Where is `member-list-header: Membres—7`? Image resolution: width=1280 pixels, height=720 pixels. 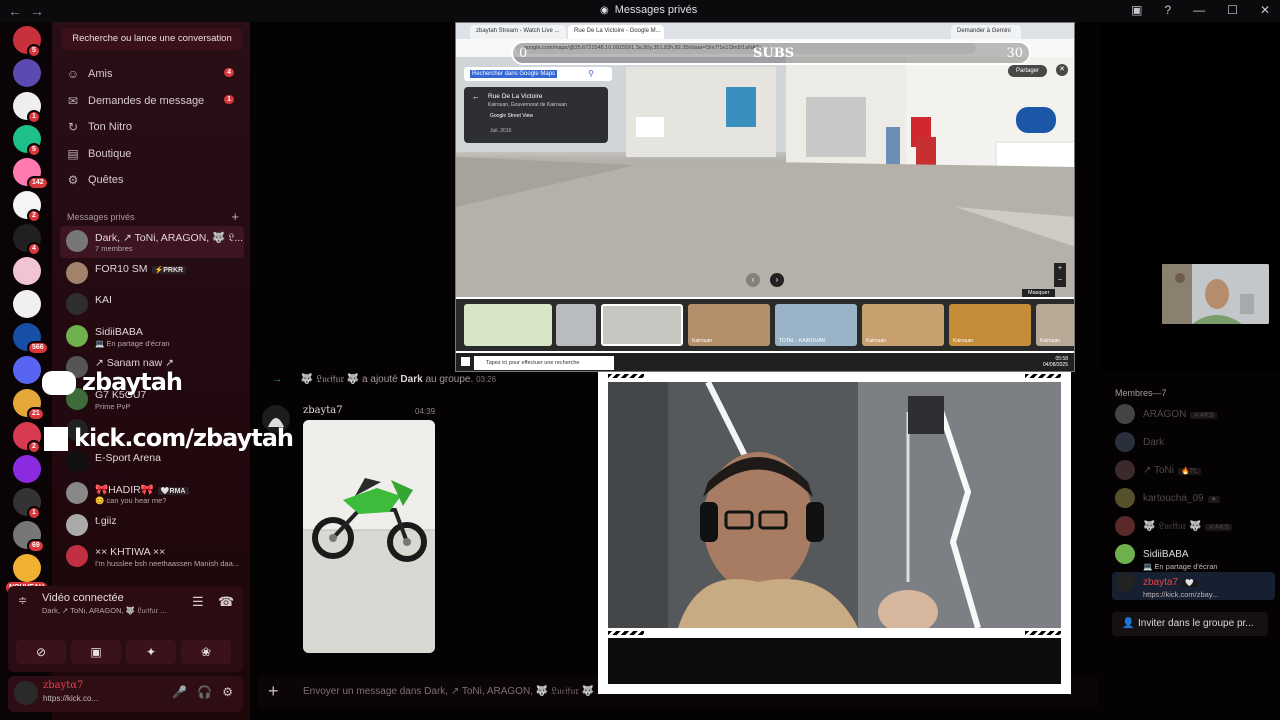 member-list-header: Membres—7 is located at coordinates (1141, 393).